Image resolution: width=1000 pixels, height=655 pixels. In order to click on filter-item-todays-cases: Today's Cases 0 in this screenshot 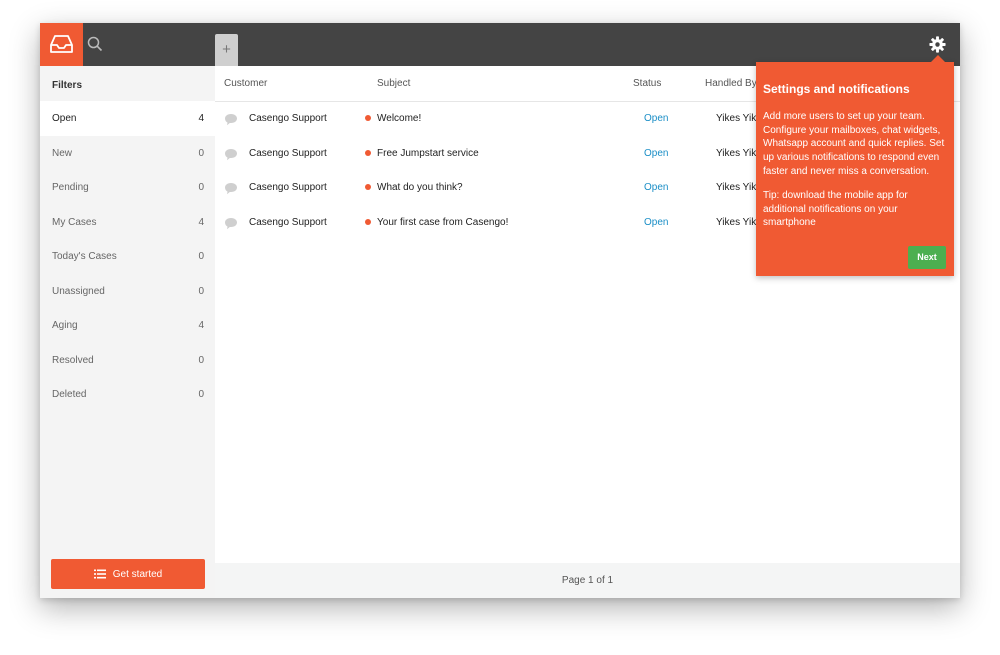, I will do `click(127, 256)`.